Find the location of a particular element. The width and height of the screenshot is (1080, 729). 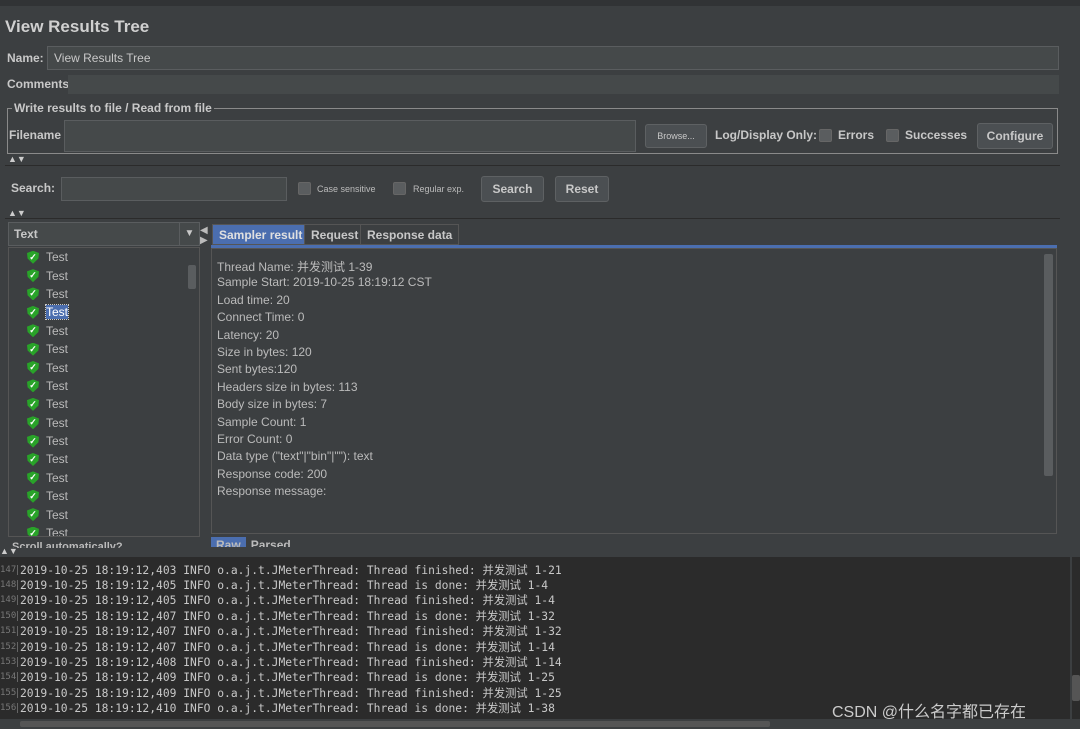

comments-label: Comments: is located at coordinates (40, 84).